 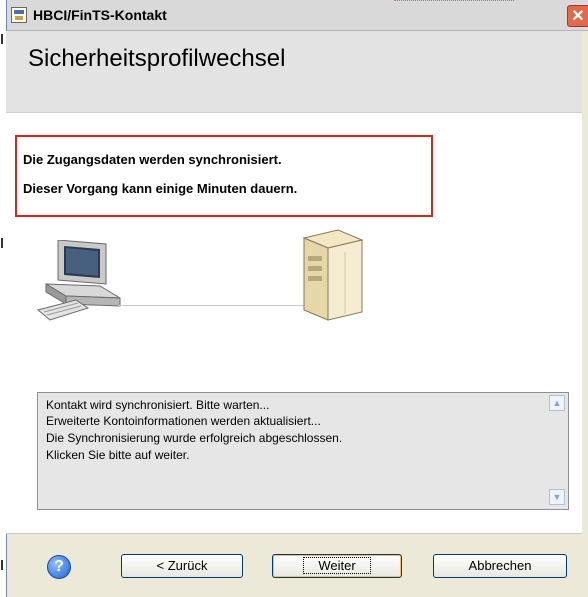 What do you see at coordinates (182, 566) in the screenshot?
I see `back-button: < Zurück` at bounding box center [182, 566].